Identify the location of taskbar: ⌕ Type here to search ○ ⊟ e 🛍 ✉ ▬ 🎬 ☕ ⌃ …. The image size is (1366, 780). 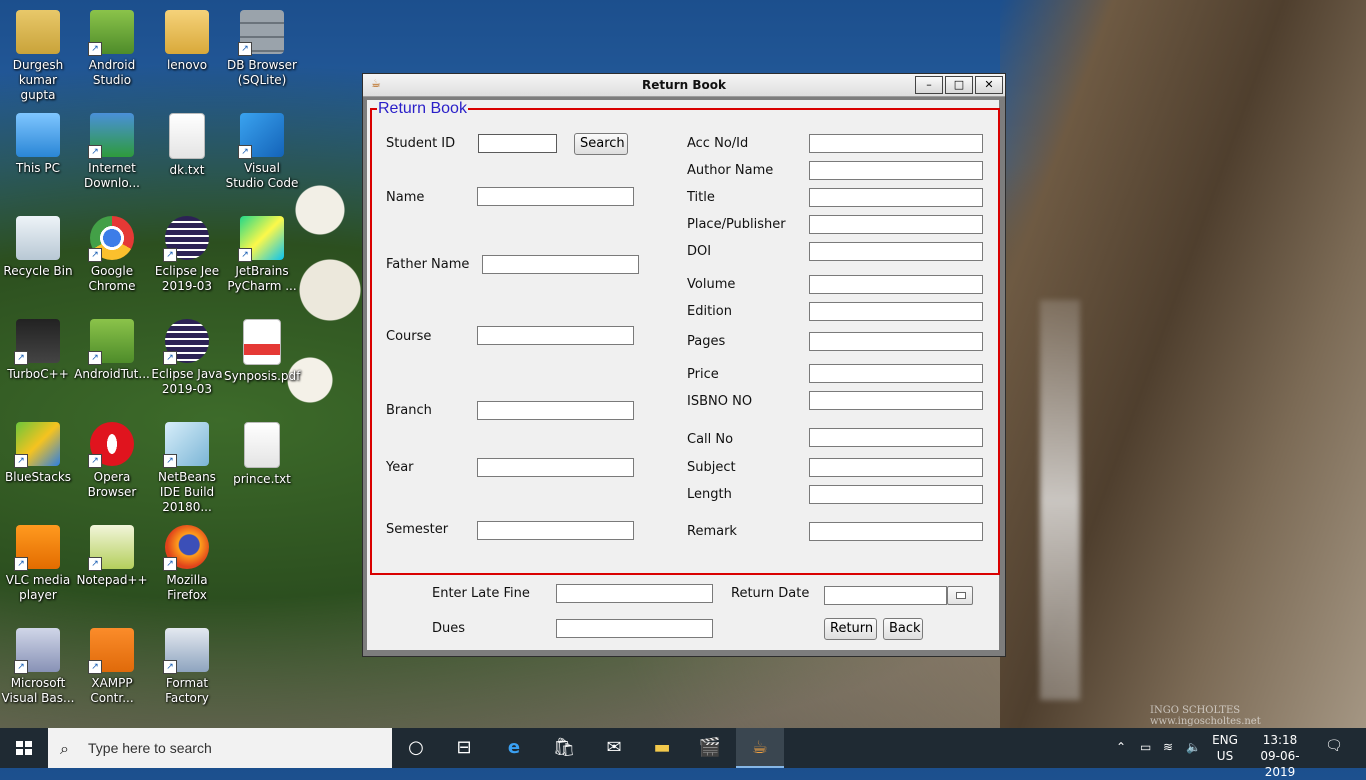
(683, 753).